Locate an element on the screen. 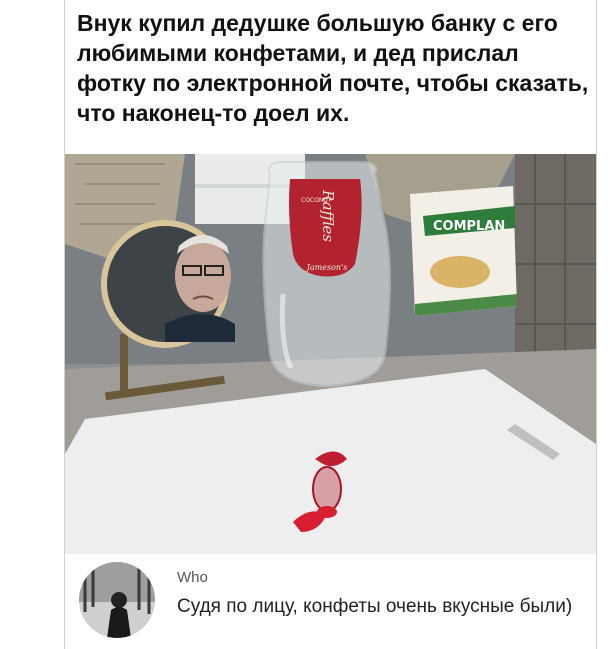 The height and width of the screenshot is (649, 610). avatar is located at coordinates (117, 600).